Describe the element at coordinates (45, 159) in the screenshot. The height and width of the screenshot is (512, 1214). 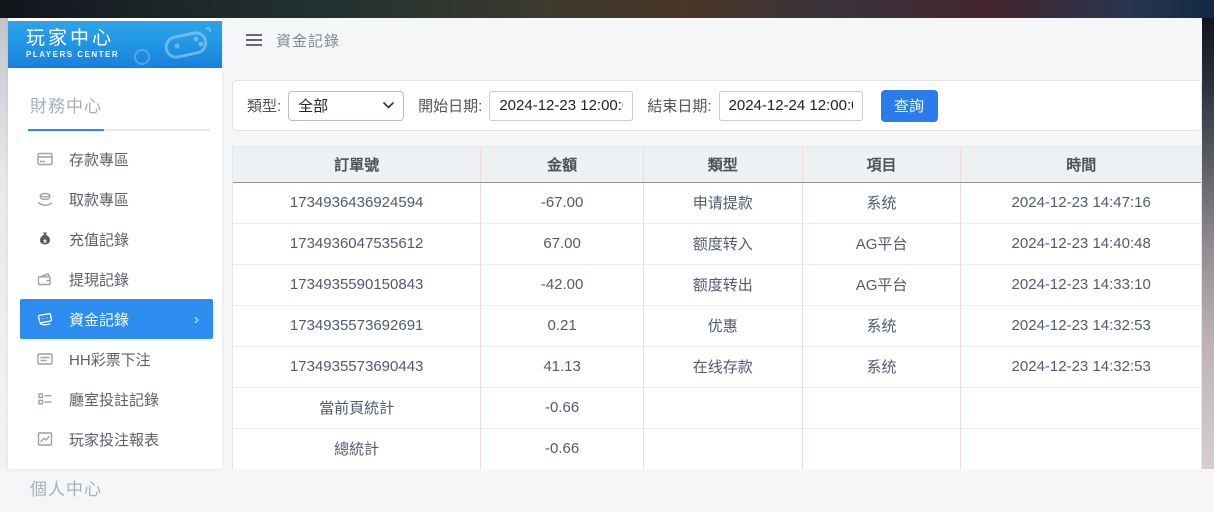
I see `deposit-card-icon` at that location.